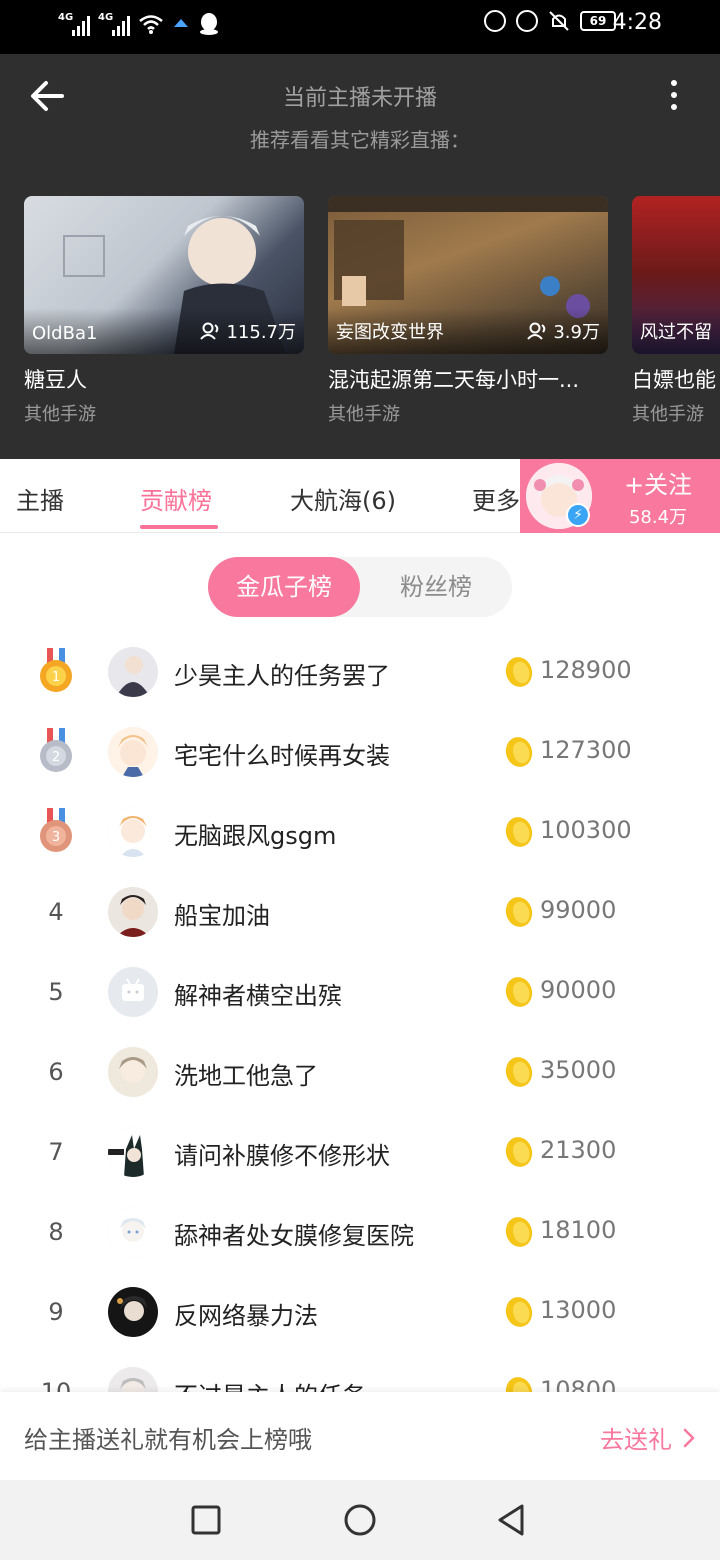  I want to click on username: 舔神者处女膜修复医院, so click(294, 1236).